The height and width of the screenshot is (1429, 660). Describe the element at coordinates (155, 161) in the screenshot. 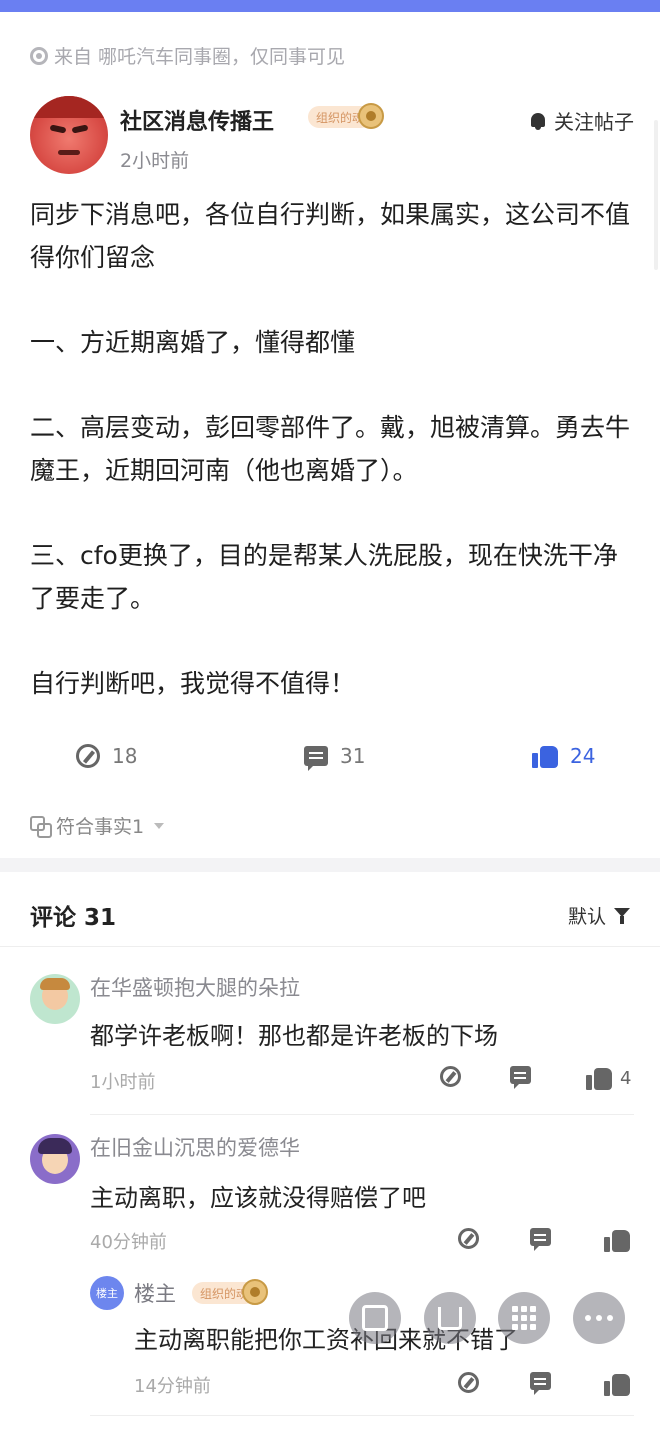

I see `post-time: 2小时前` at that location.